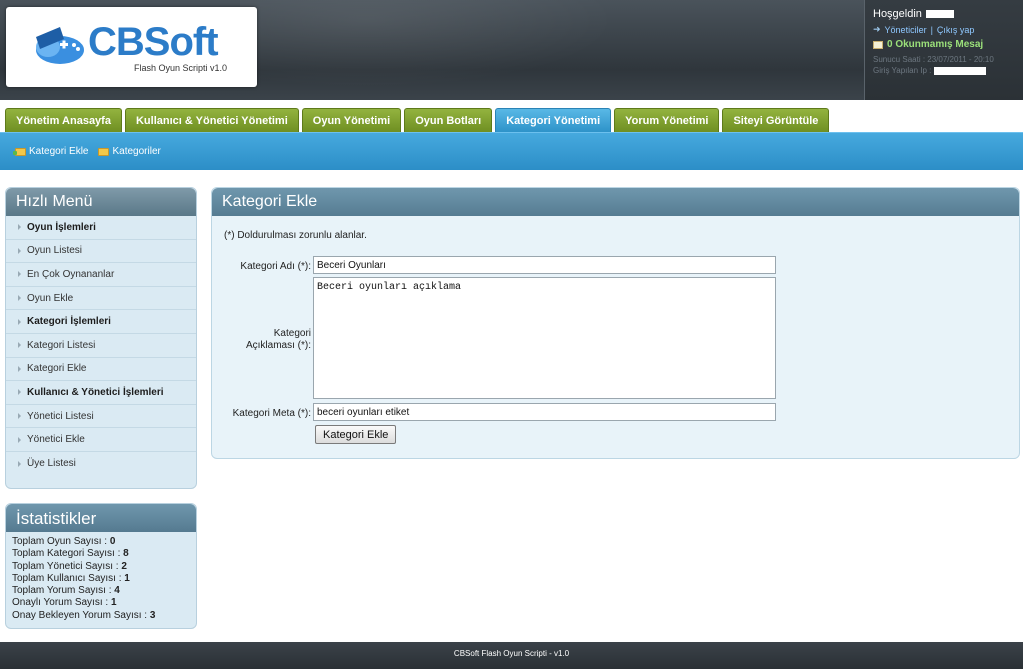  Describe the element at coordinates (956, 30) in the screenshot. I see `logout-link: Çıkış yap` at that location.